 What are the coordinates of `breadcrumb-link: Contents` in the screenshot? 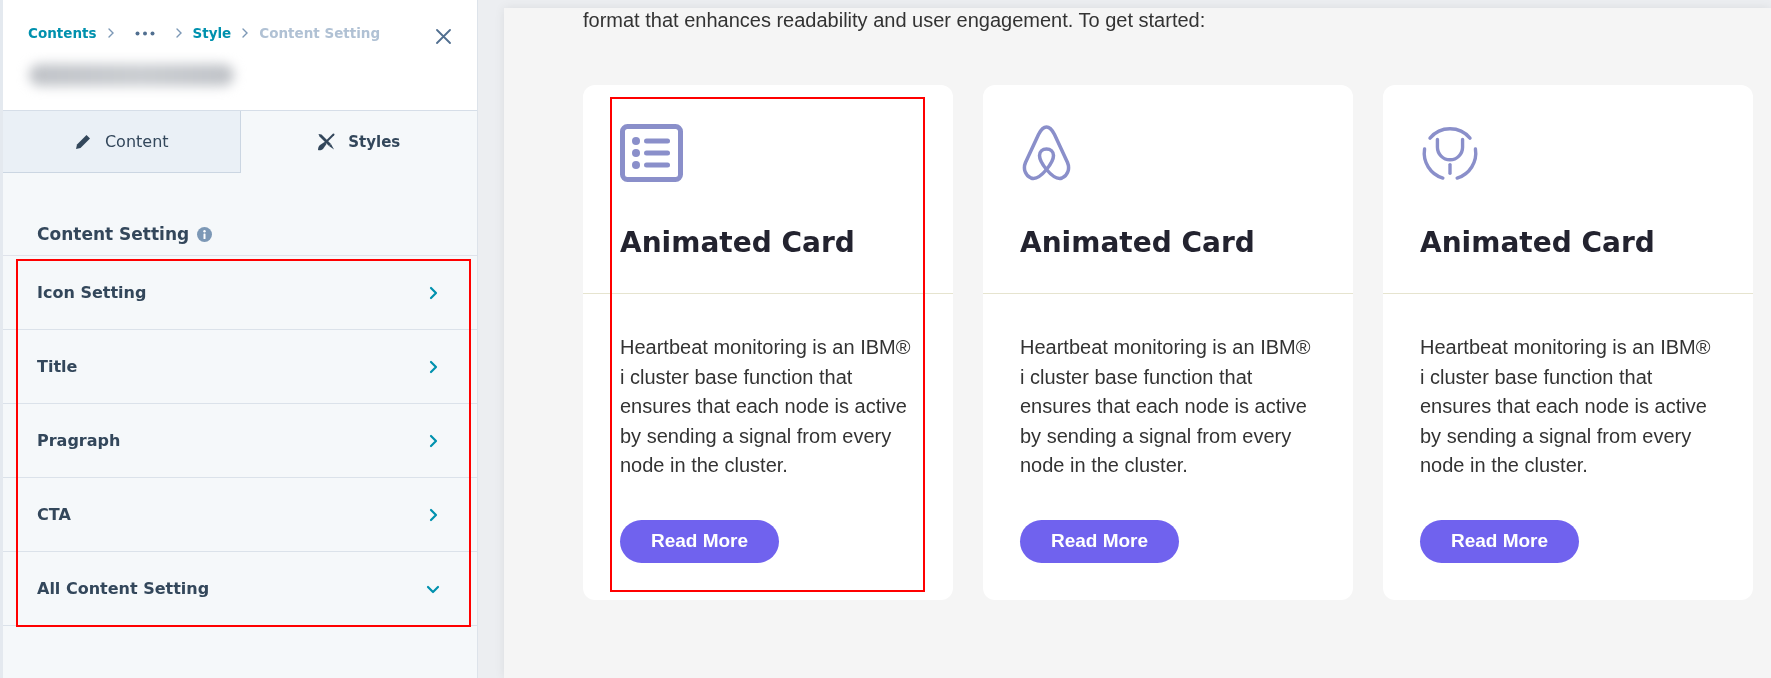 It's located at (62, 33).